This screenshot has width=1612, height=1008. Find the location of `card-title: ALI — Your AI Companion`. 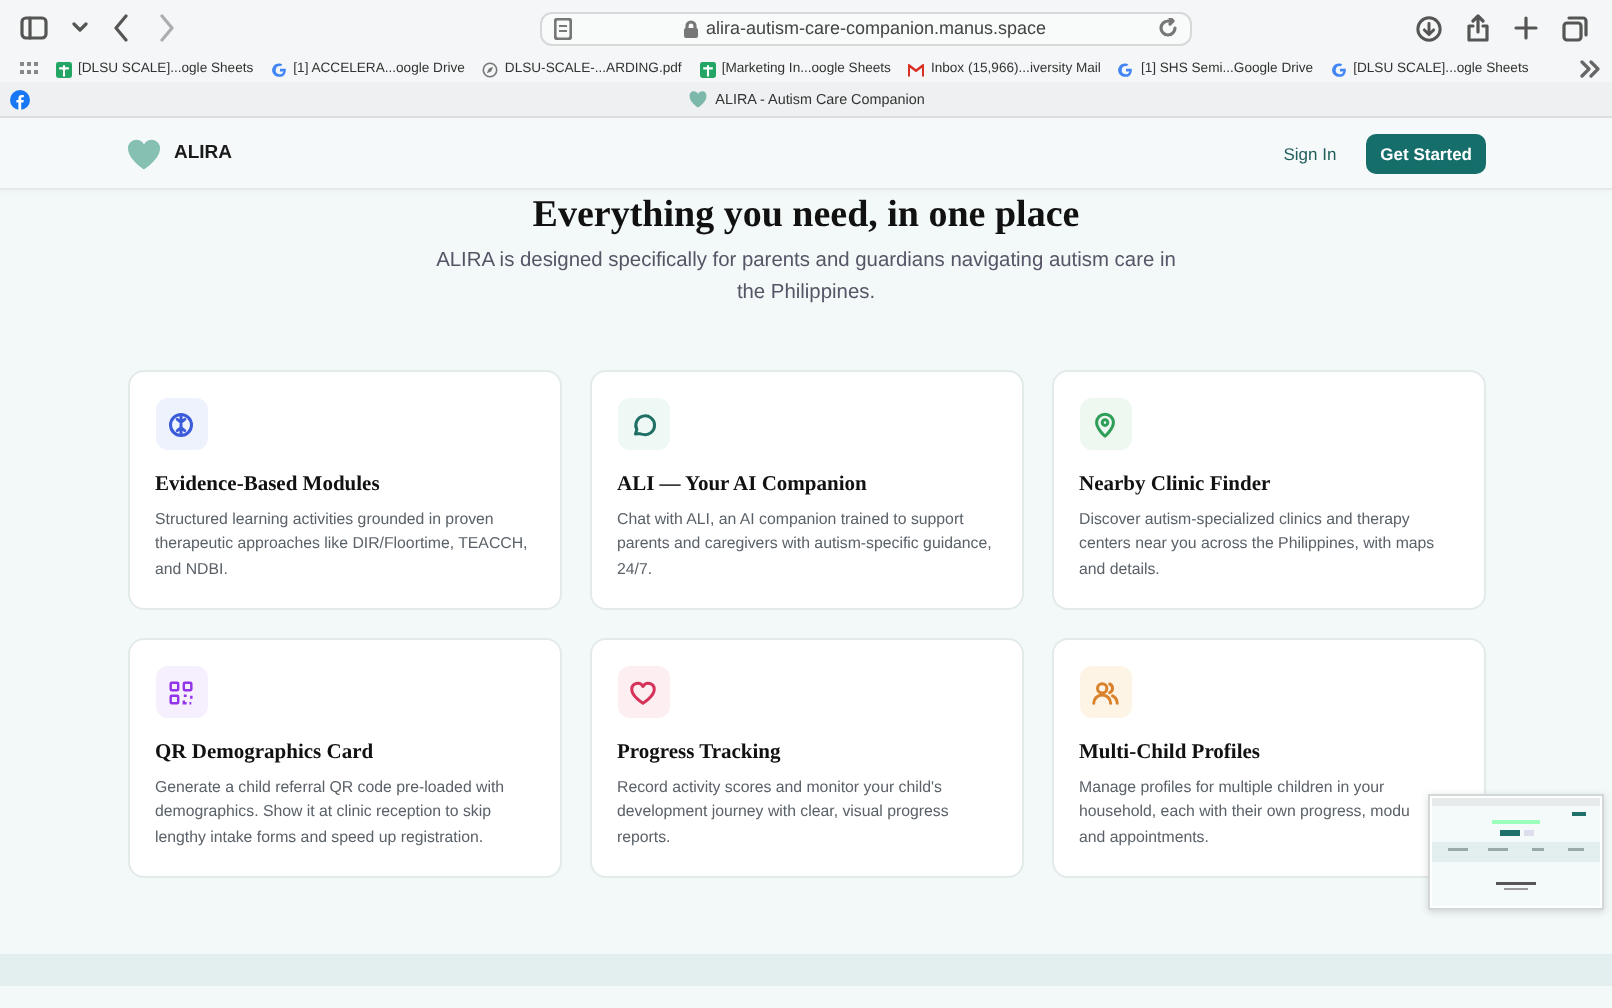

card-title: ALI — Your AI Companion is located at coordinates (743, 485).